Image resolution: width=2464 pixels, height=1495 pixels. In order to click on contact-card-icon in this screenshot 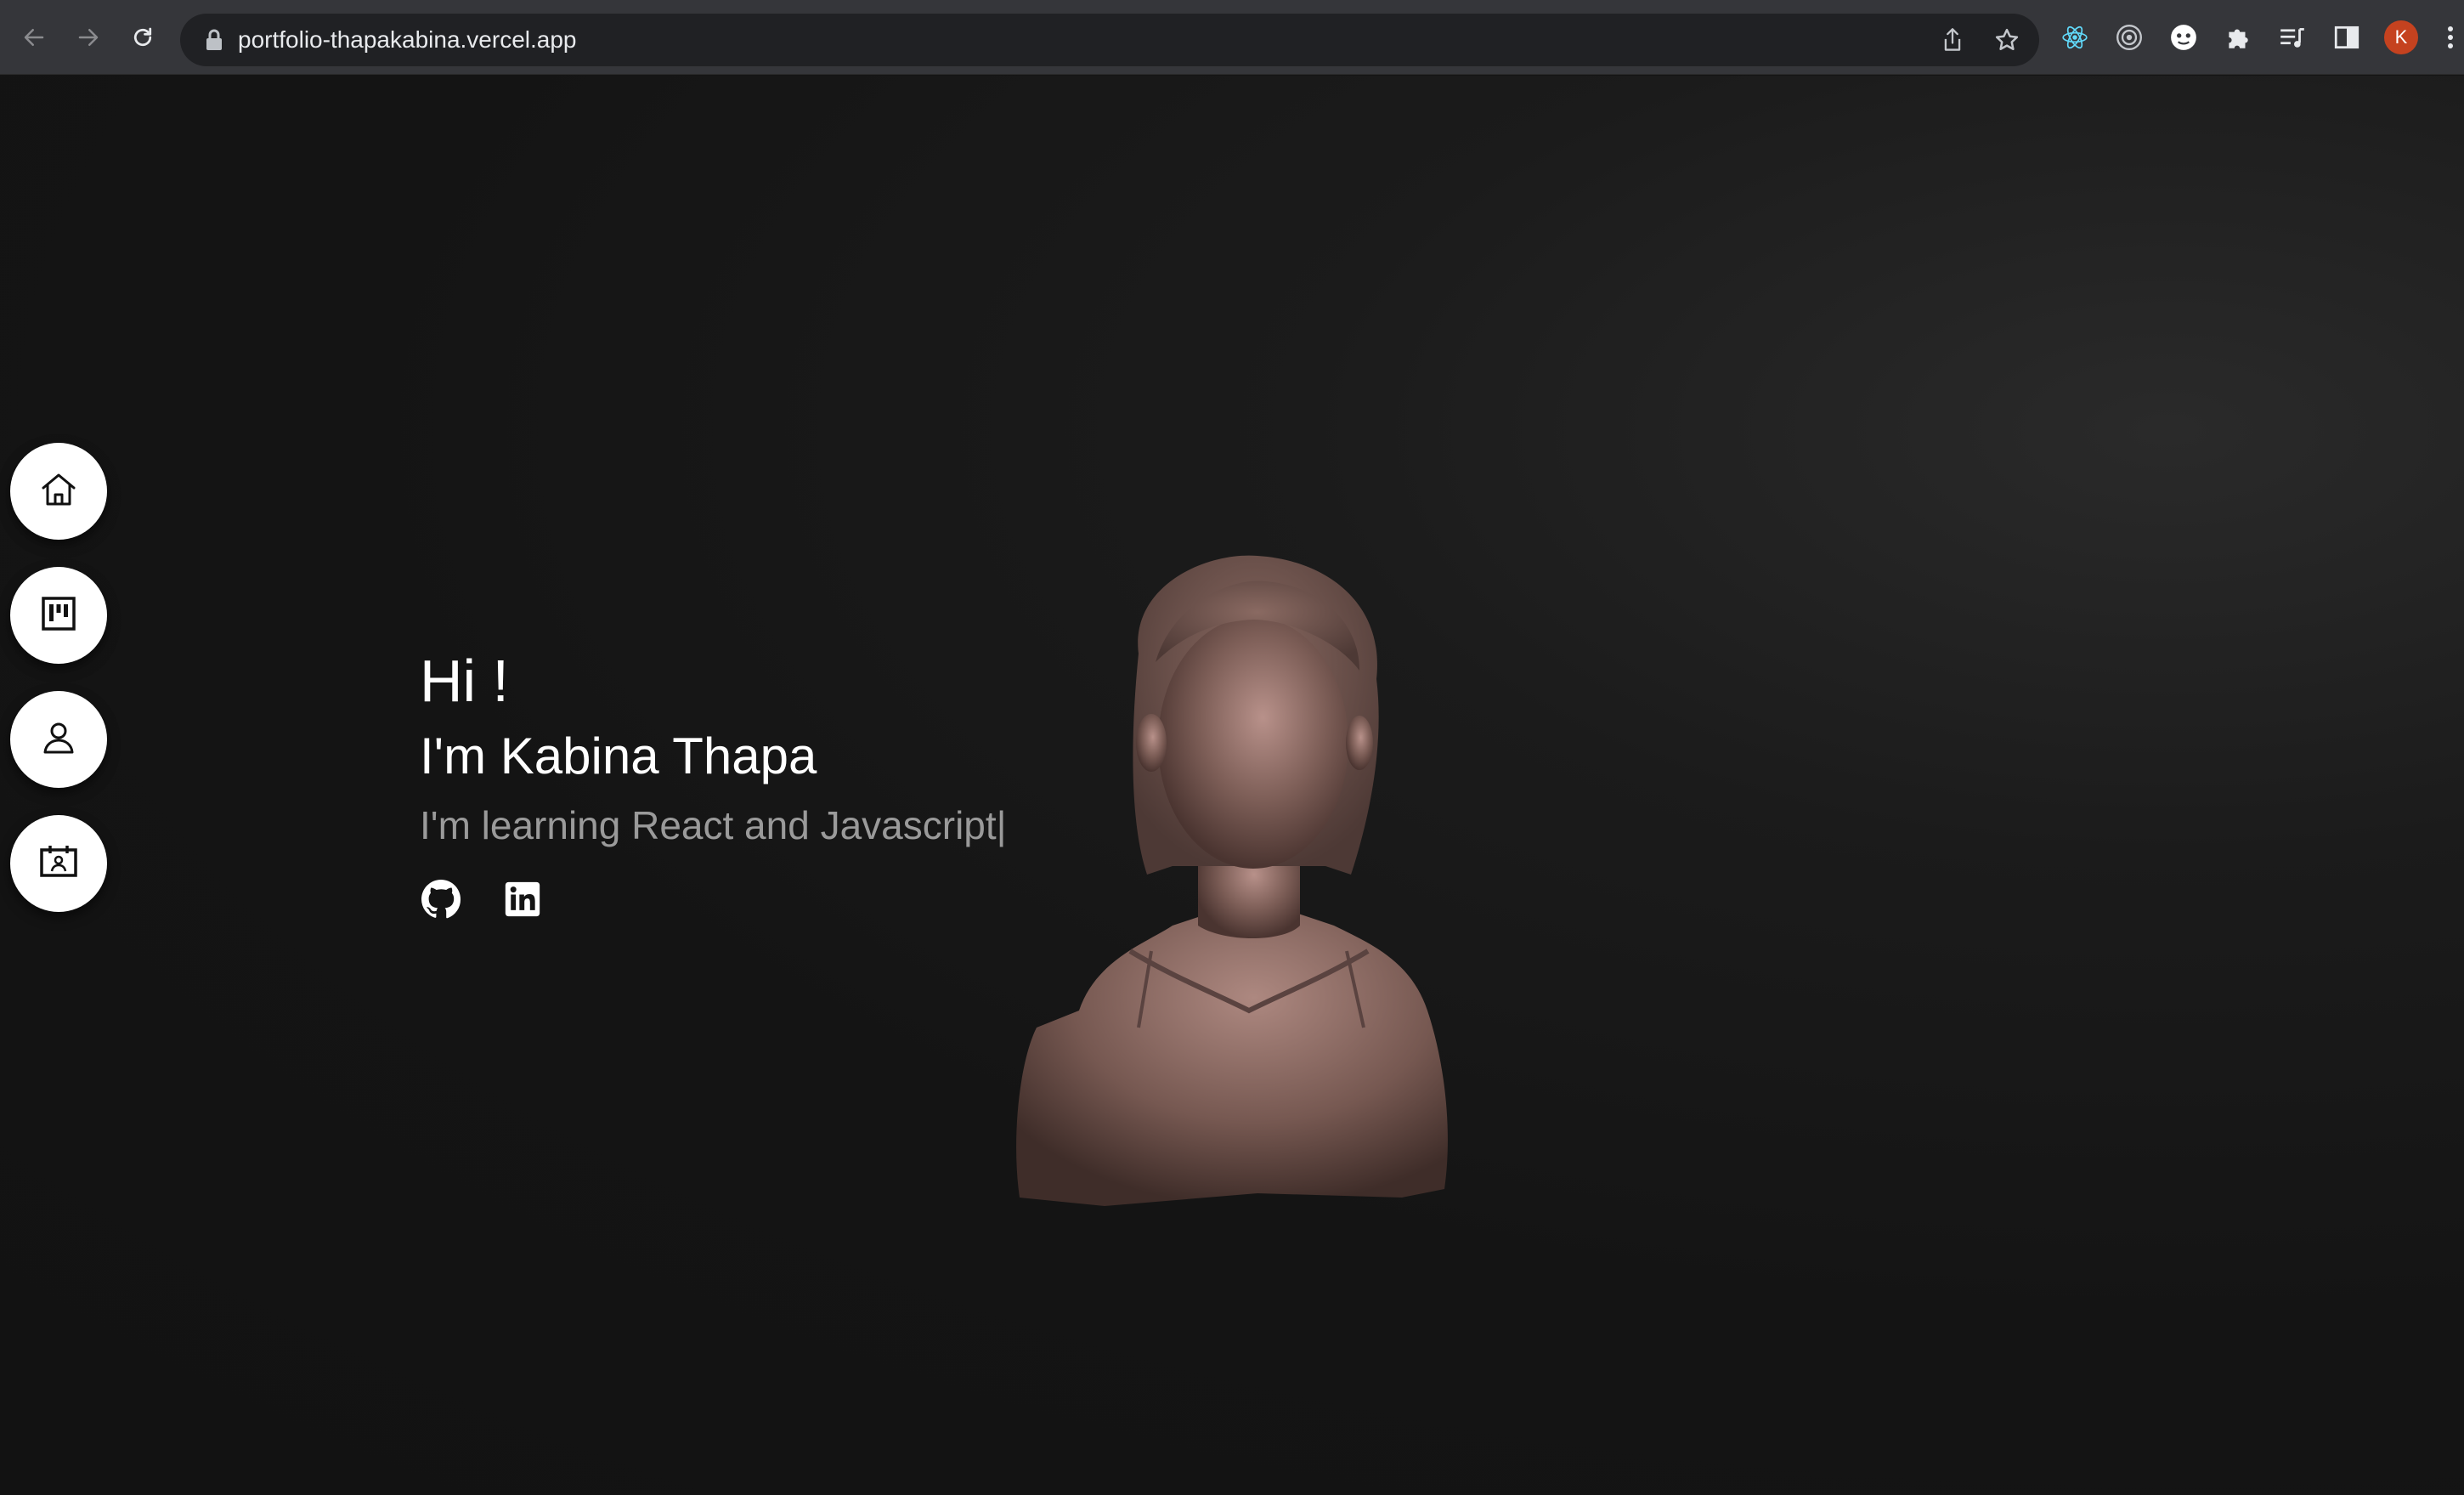, I will do `click(58, 863)`.